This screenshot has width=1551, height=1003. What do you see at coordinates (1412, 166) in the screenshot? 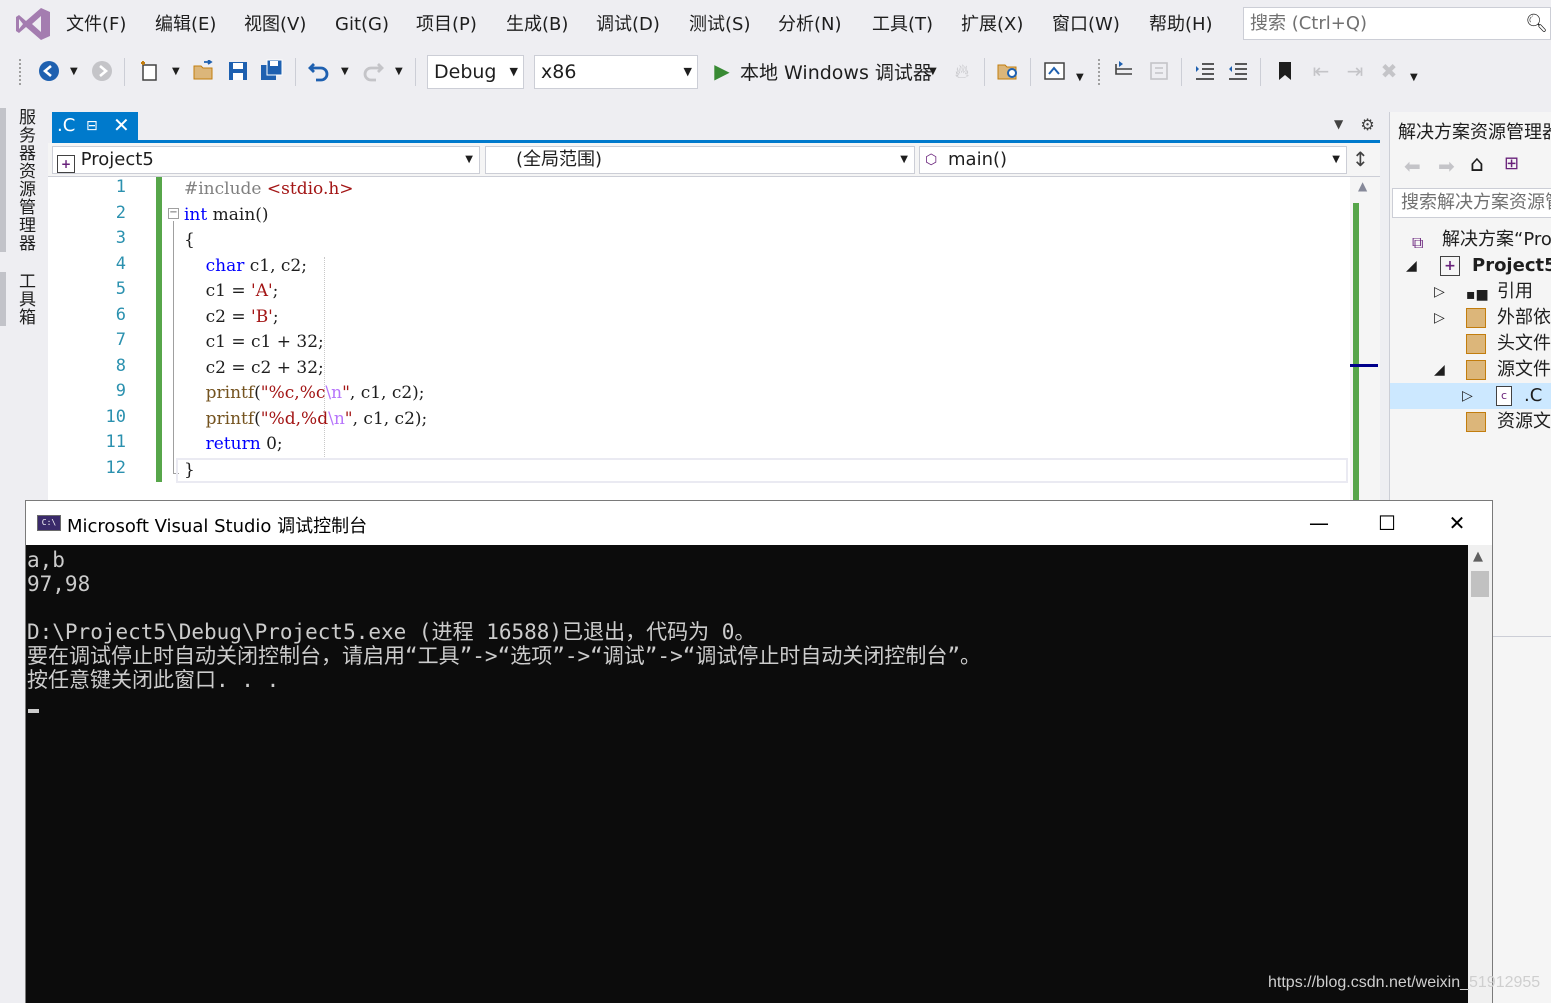
I see `back-icon: ⬅` at bounding box center [1412, 166].